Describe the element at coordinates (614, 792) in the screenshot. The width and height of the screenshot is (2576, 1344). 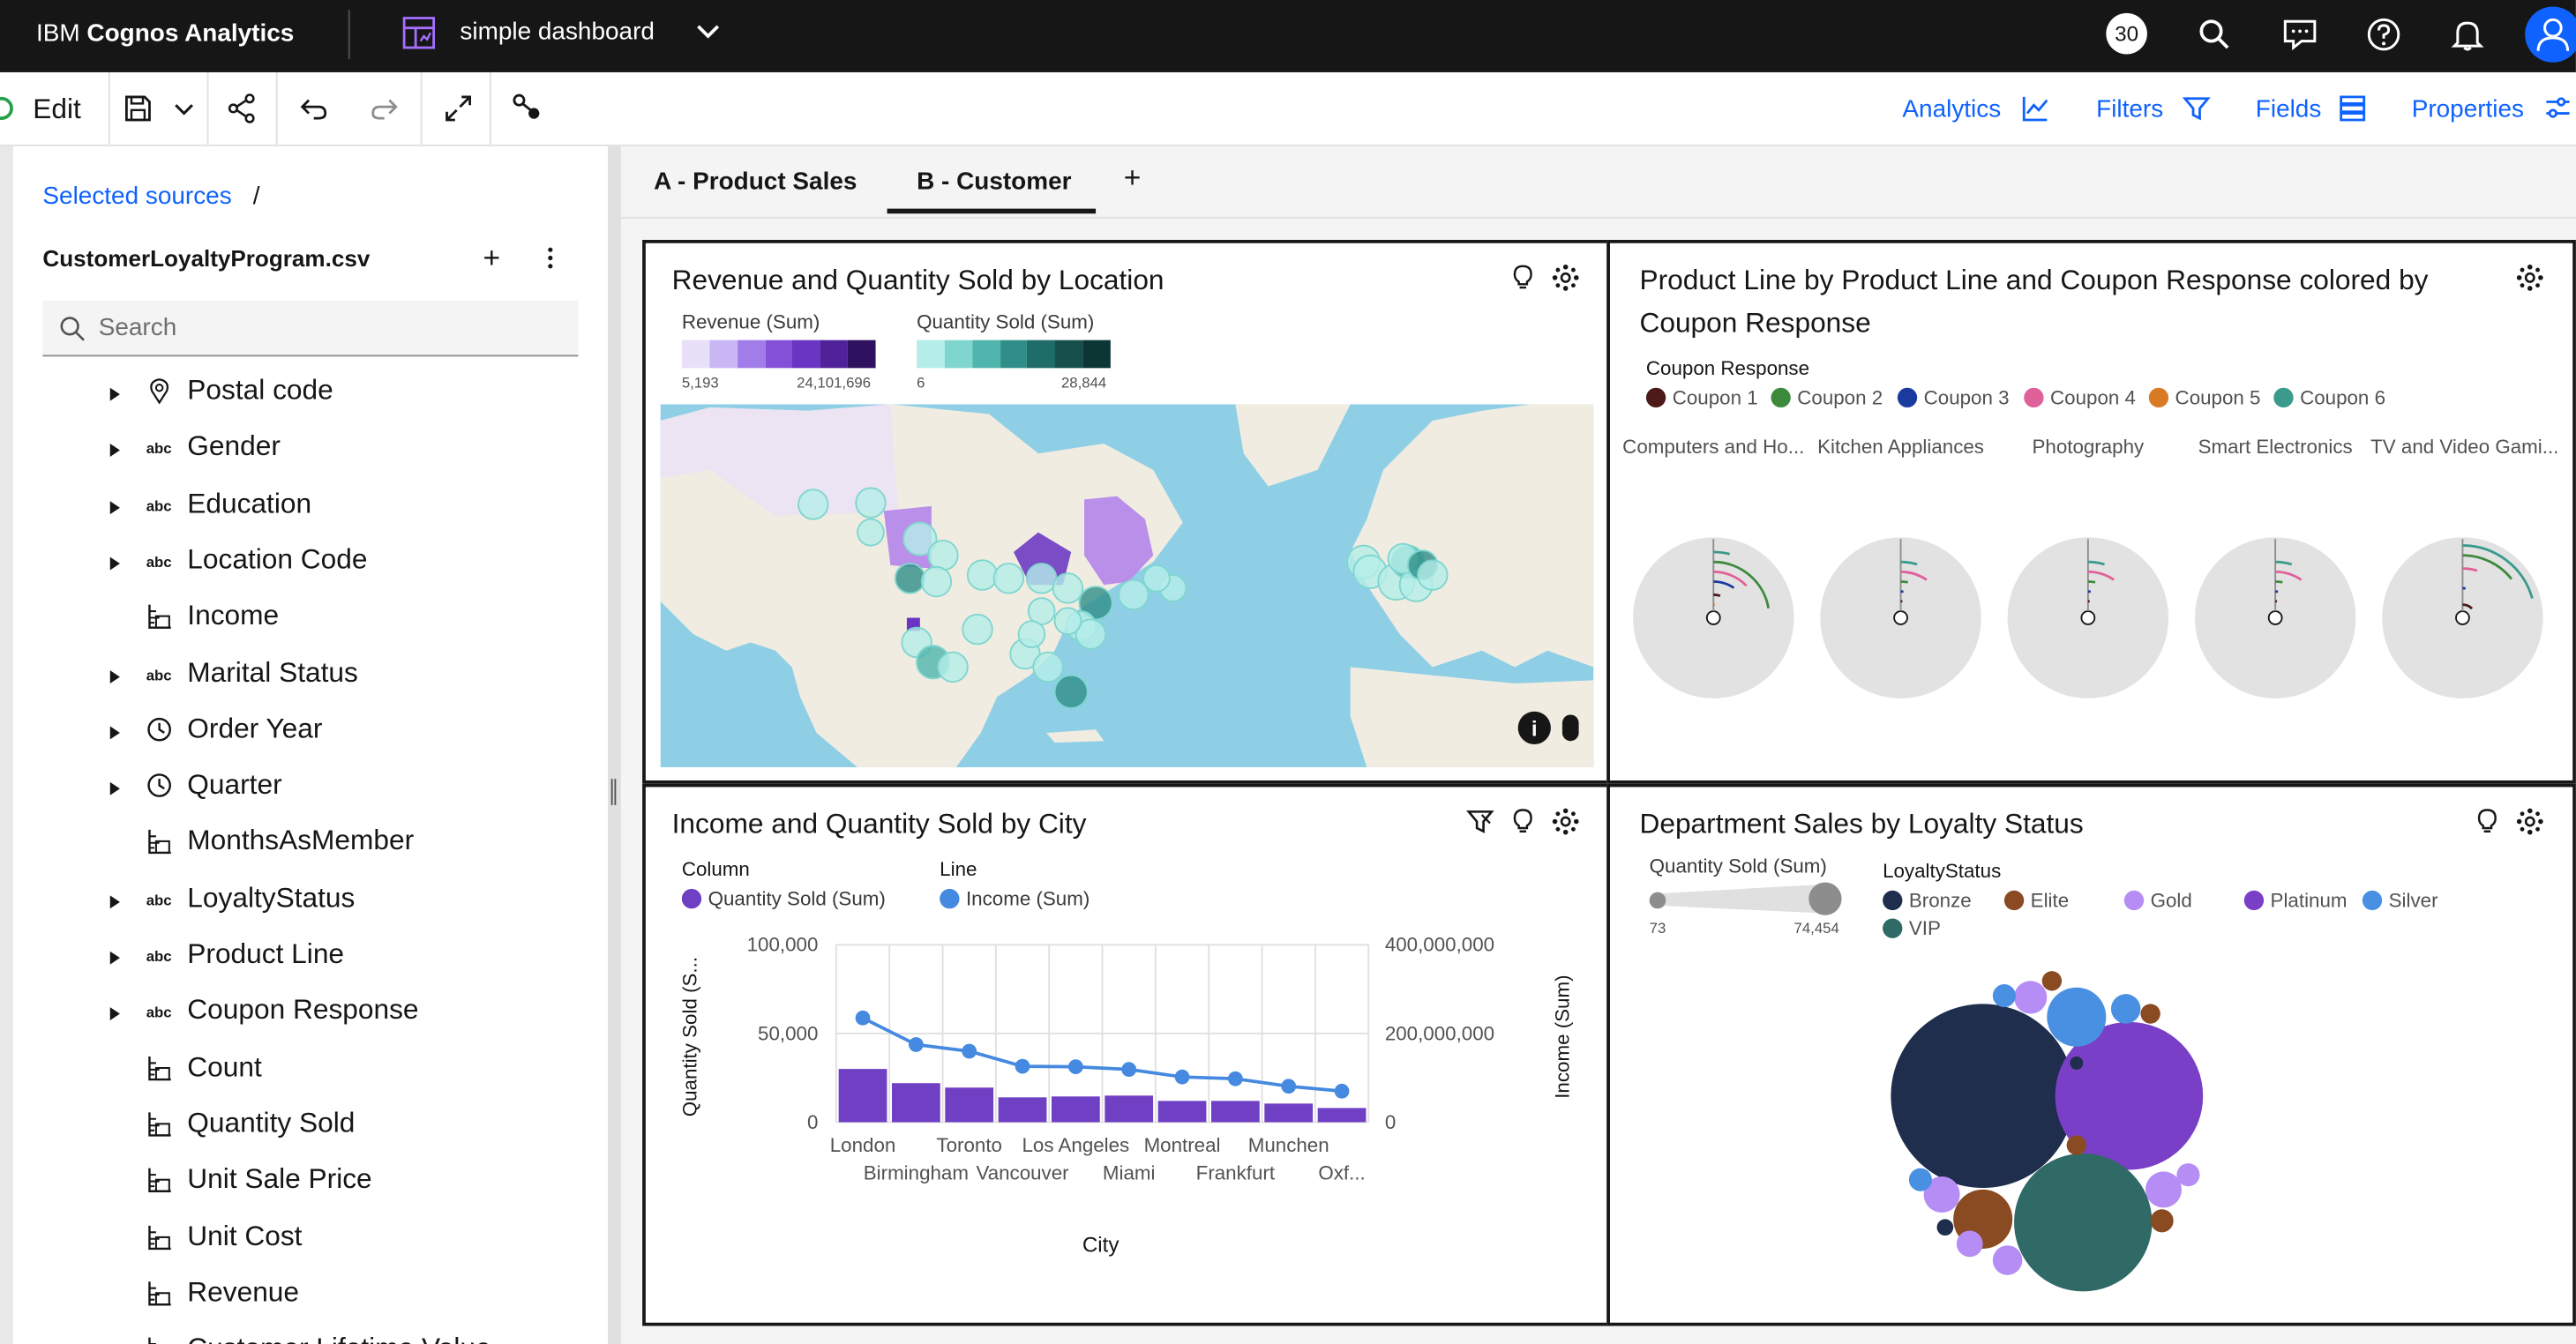
I see `splitter-grip` at that location.